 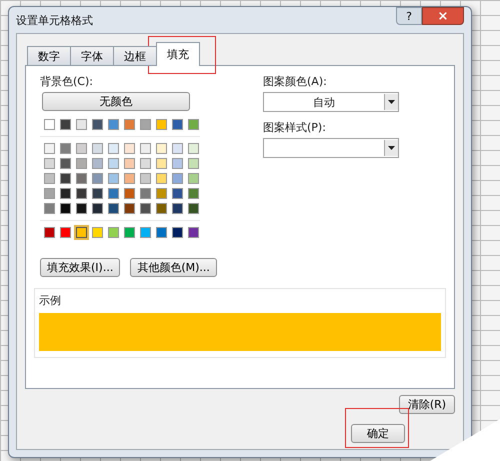 I want to click on tab: 字体, so click(x=92, y=56).